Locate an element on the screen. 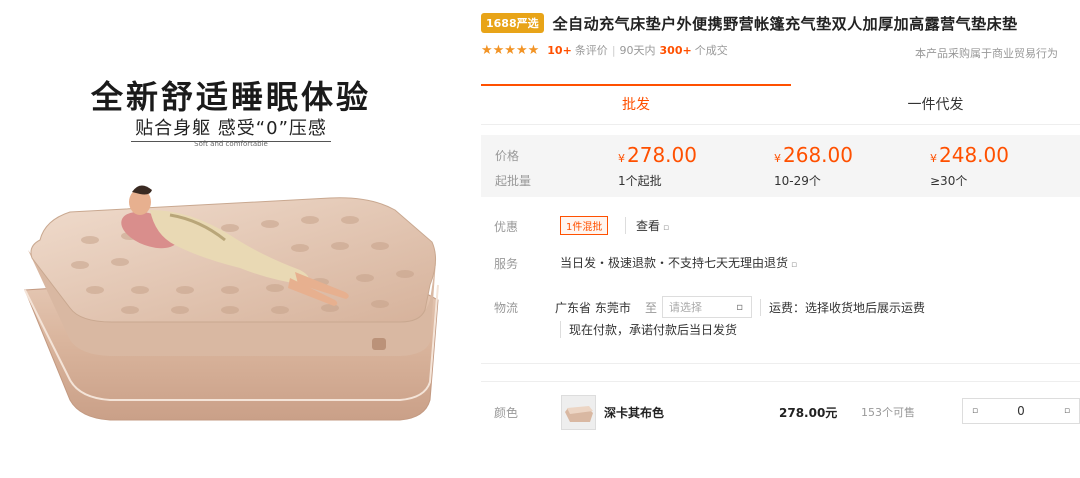 The width and height of the screenshot is (1080, 478). min-qty-label: 起批量 is located at coordinates (513, 181).